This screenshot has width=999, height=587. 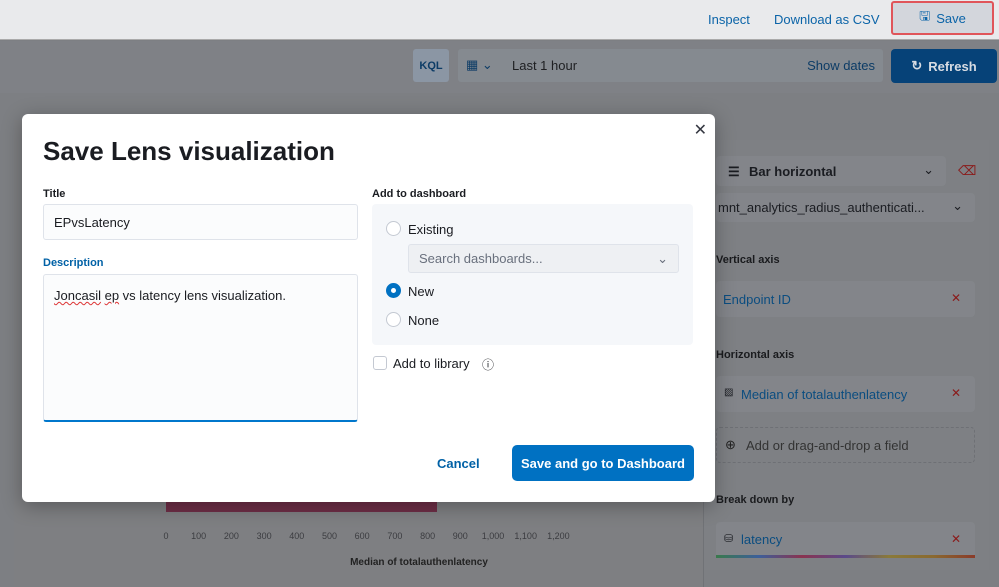 What do you see at coordinates (670, 65) in the screenshot?
I see `date-picker: ▦ ⌄ Last 1 hour Show dates` at bounding box center [670, 65].